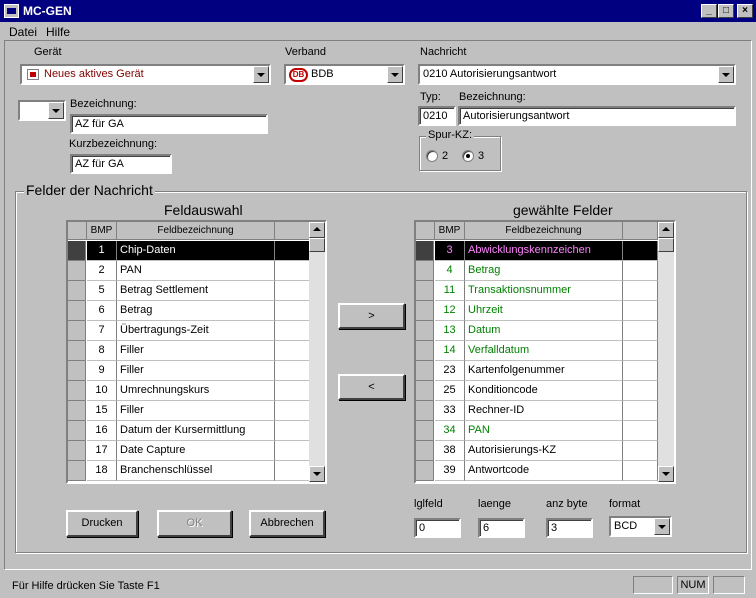 This screenshot has width=756, height=598. What do you see at coordinates (450, 271) in the screenshot?
I see `cell-bmp: 4` at bounding box center [450, 271].